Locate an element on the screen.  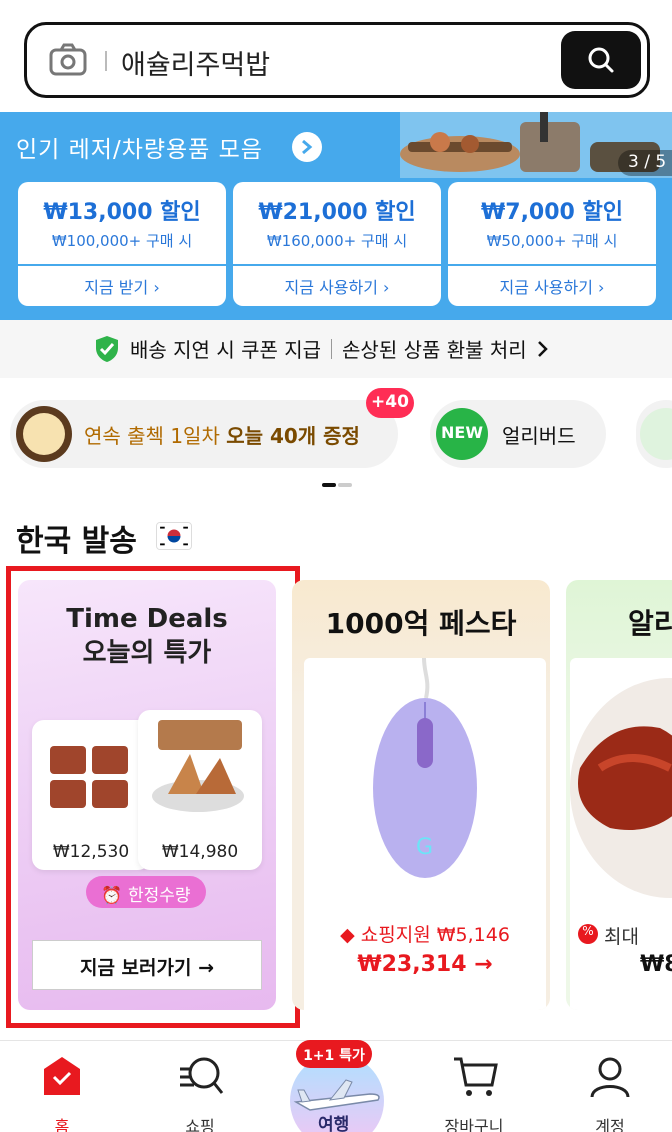
search-icon is located at coordinates (601, 60).